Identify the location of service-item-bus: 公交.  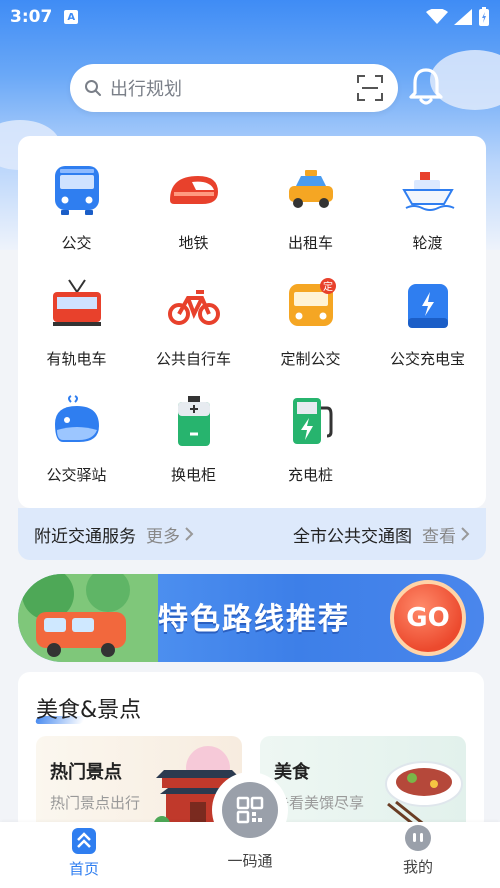
(76, 214).